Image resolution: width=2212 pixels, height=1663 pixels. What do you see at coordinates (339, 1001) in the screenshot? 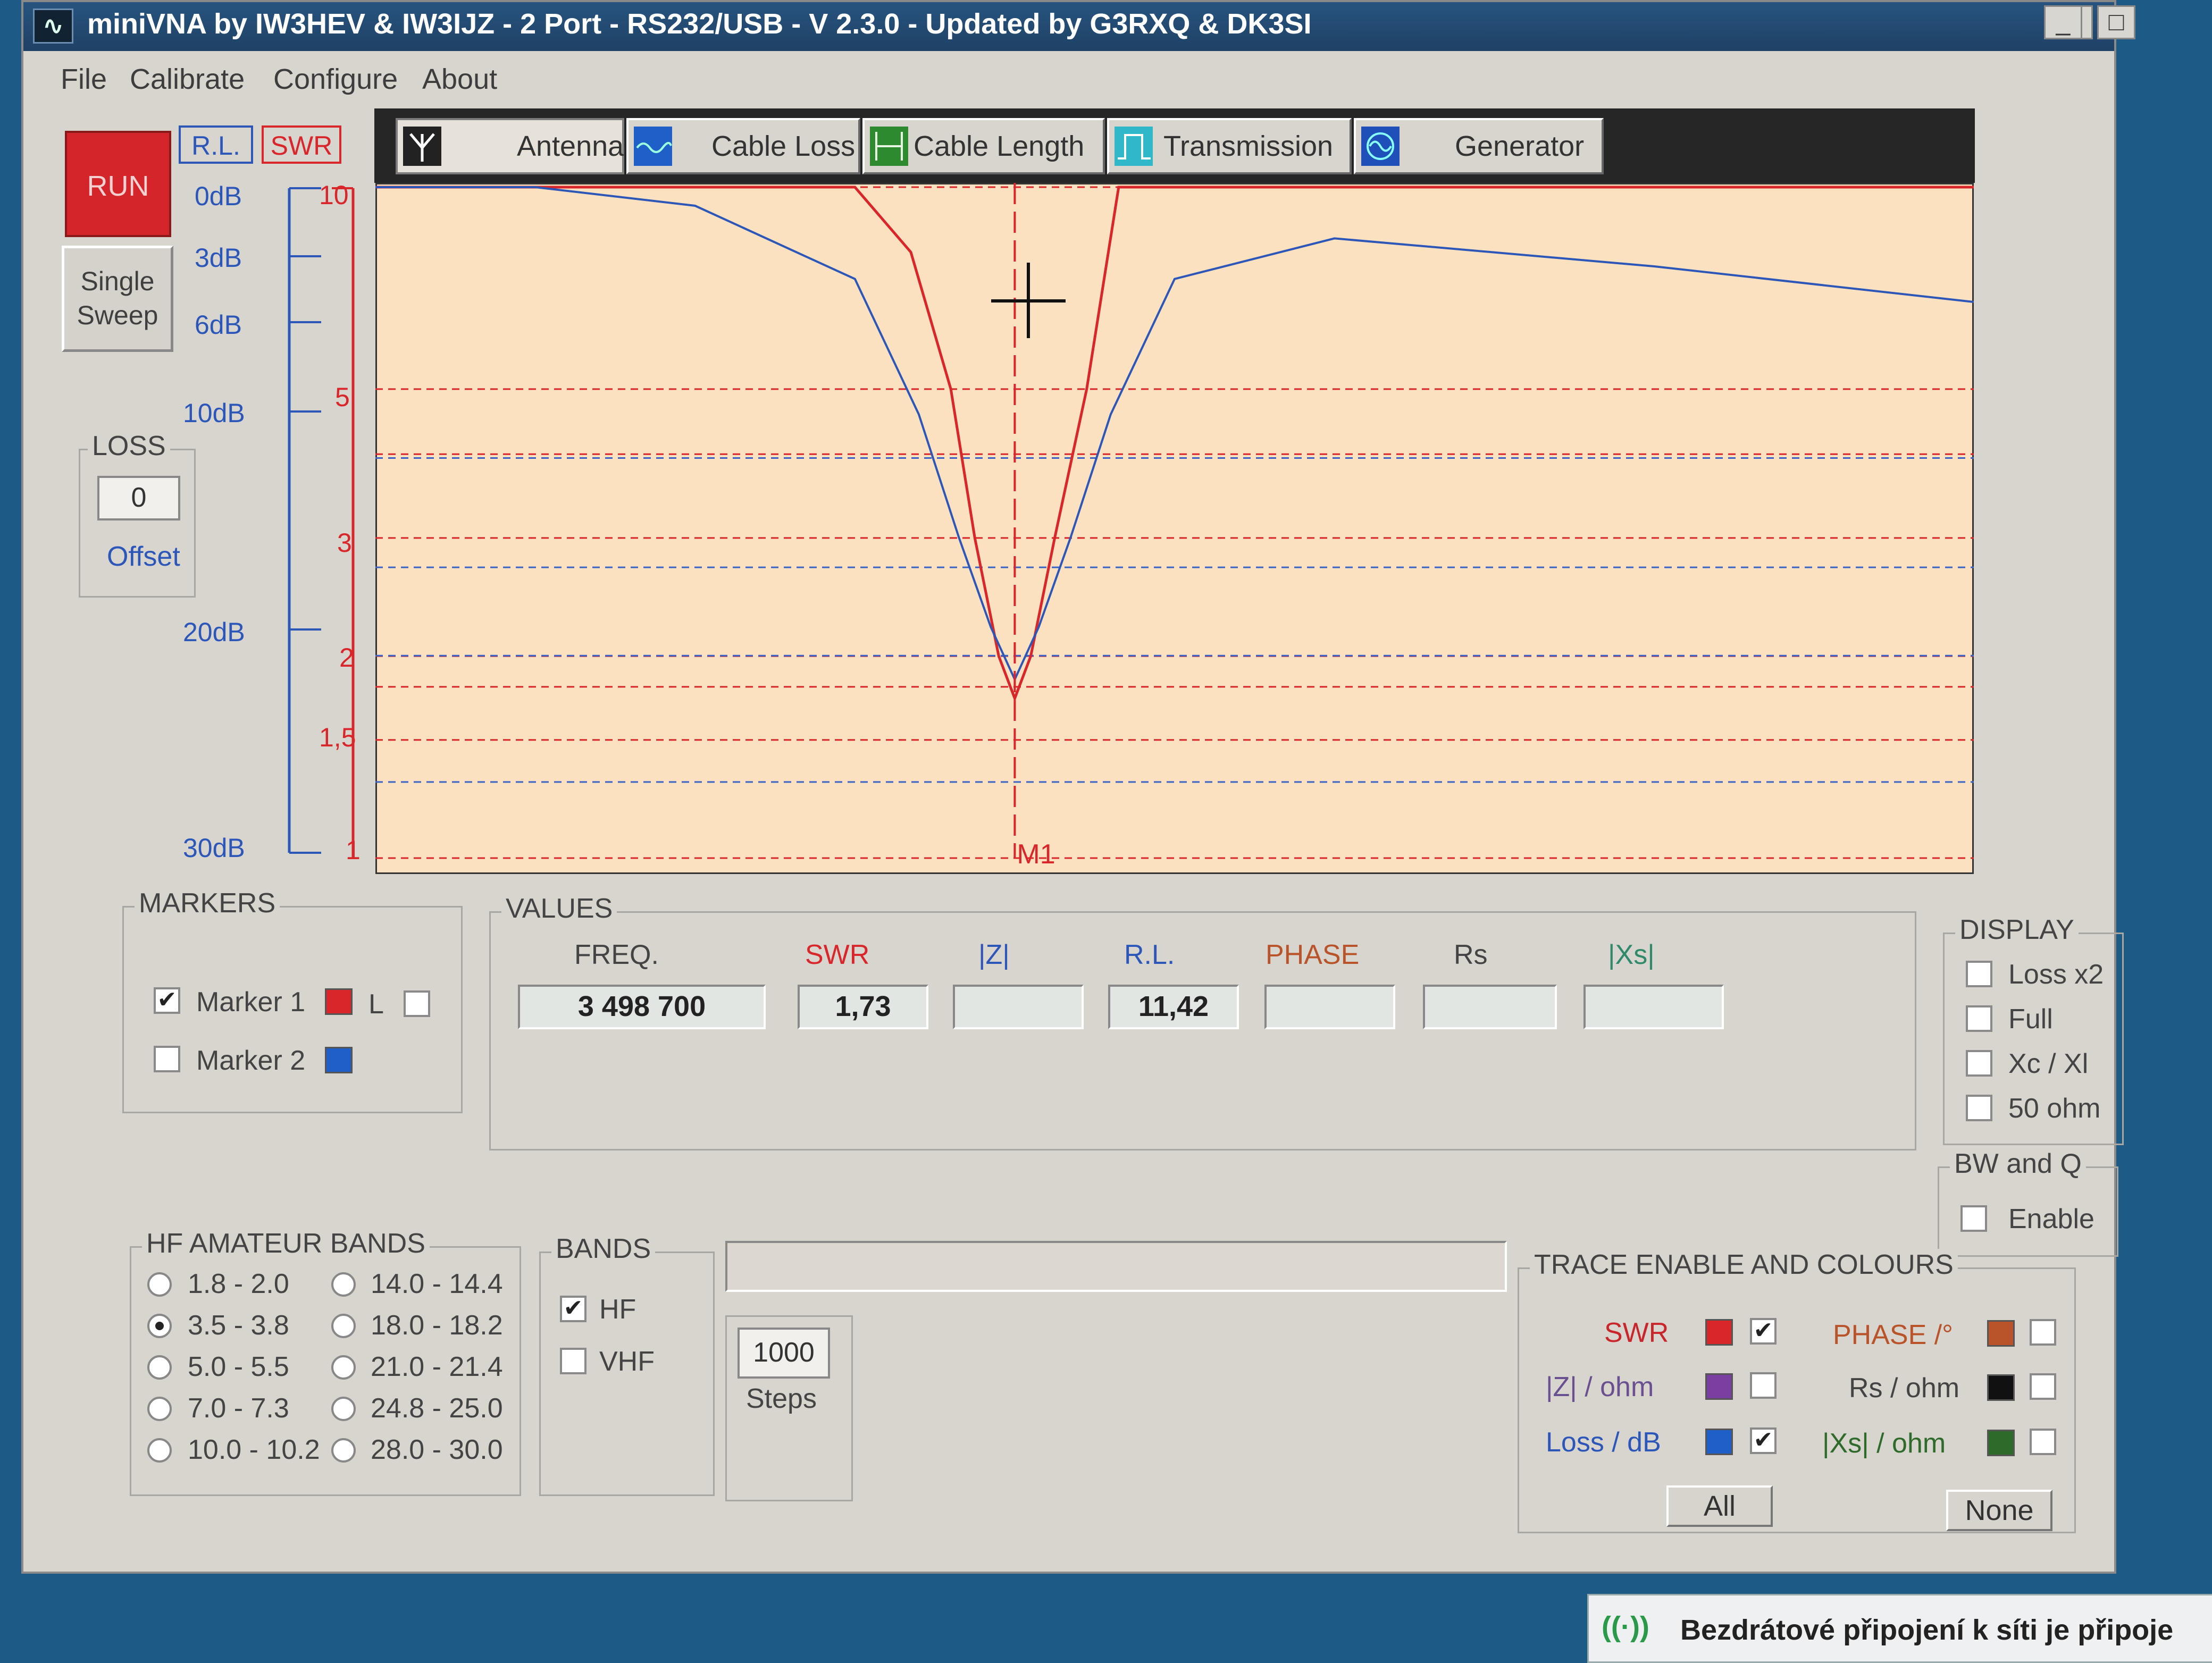
I see `marker1-color-swatch` at bounding box center [339, 1001].